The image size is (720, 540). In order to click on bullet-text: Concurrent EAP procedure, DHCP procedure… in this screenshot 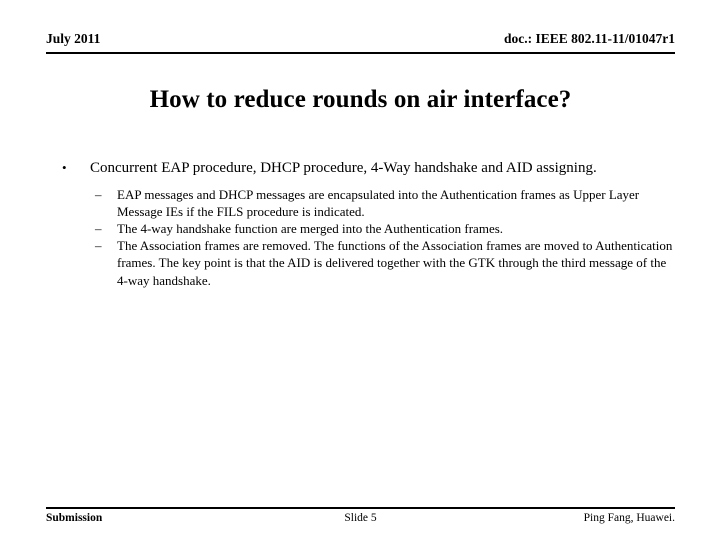, I will do `click(343, 168)`.